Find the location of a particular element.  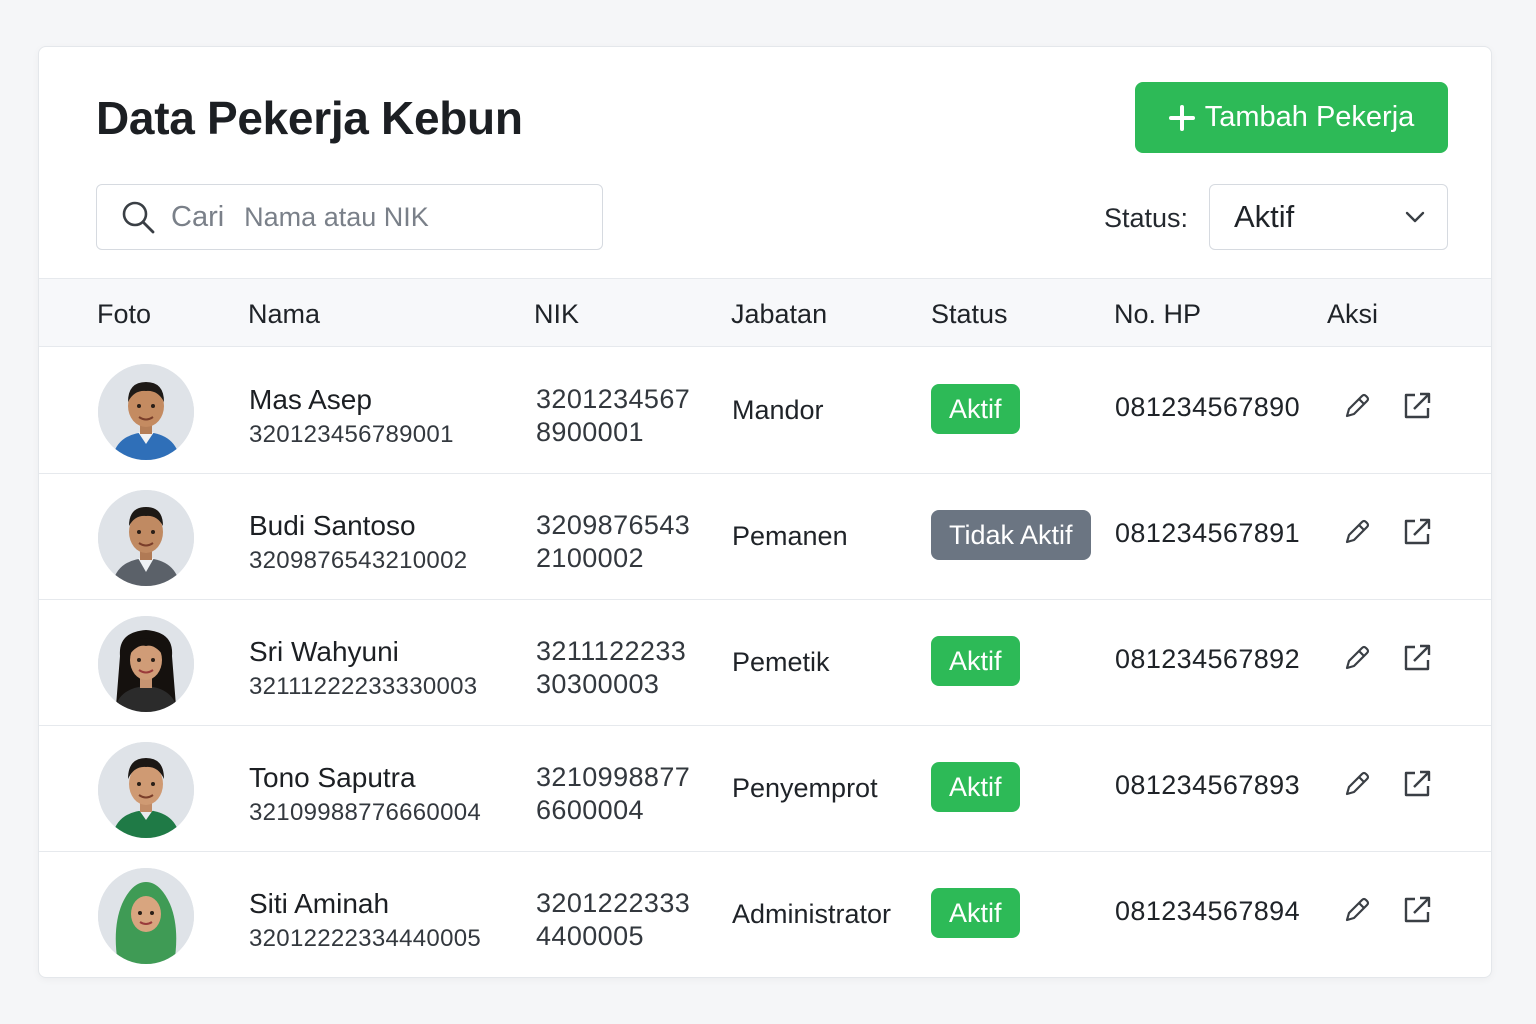

status-filter-select: Aktif is located at coordinates (1328, 217).